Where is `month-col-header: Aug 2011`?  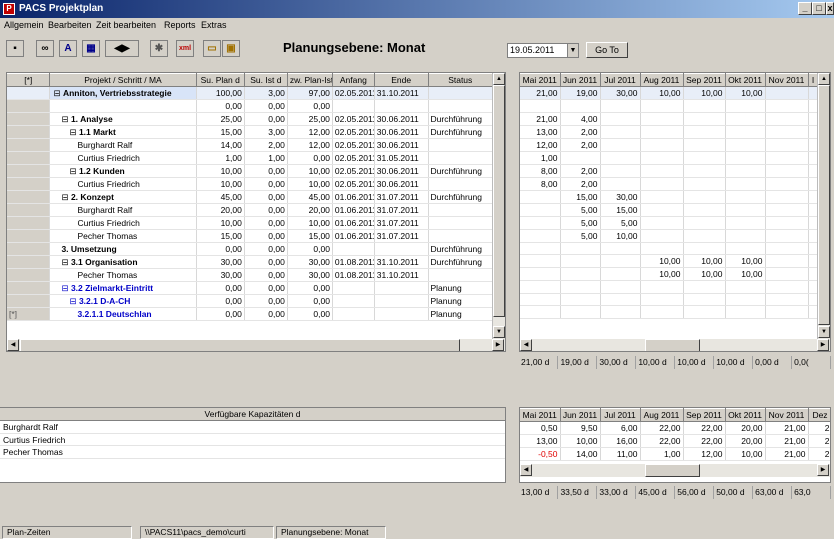 month-col-header: Aug 2011 is located at coordinates (662, 80).